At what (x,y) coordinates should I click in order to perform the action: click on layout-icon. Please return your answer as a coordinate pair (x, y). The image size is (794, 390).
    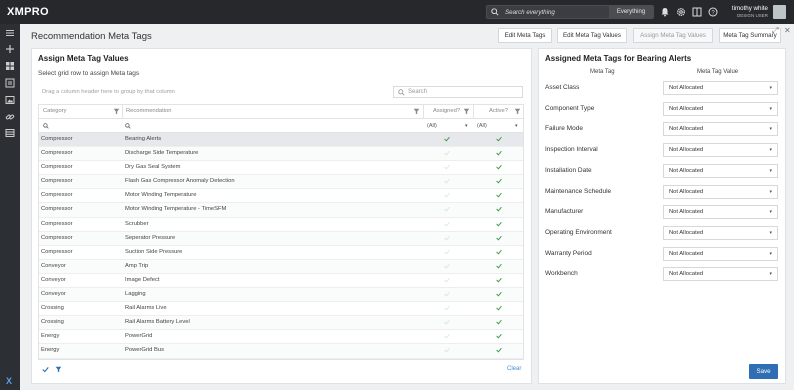
    Looking at the image, I should click on (697, 12).